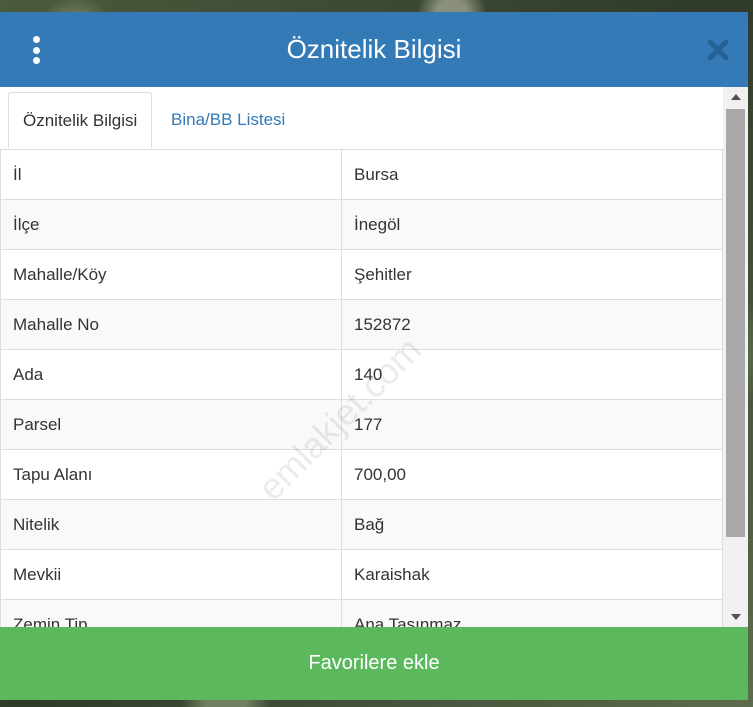 This screenshot has width=753, height=707. I want to click on scrollbar-thumb, so click(735, 323).